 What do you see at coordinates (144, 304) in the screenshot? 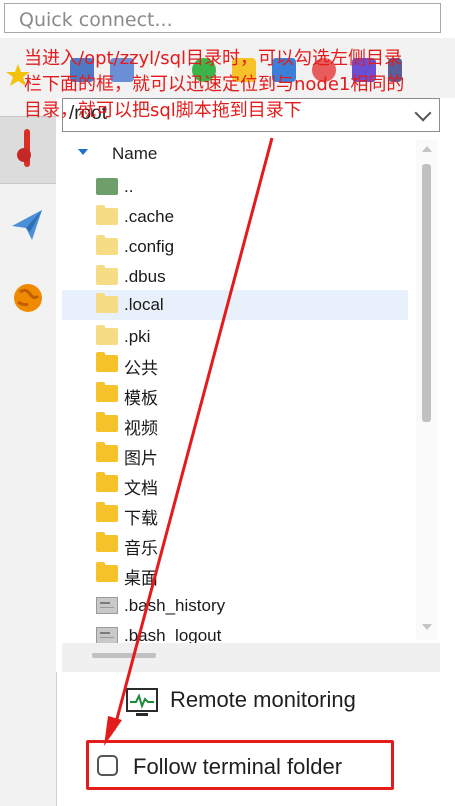
I see `file-name: .local` at bounding box center [144, 304].